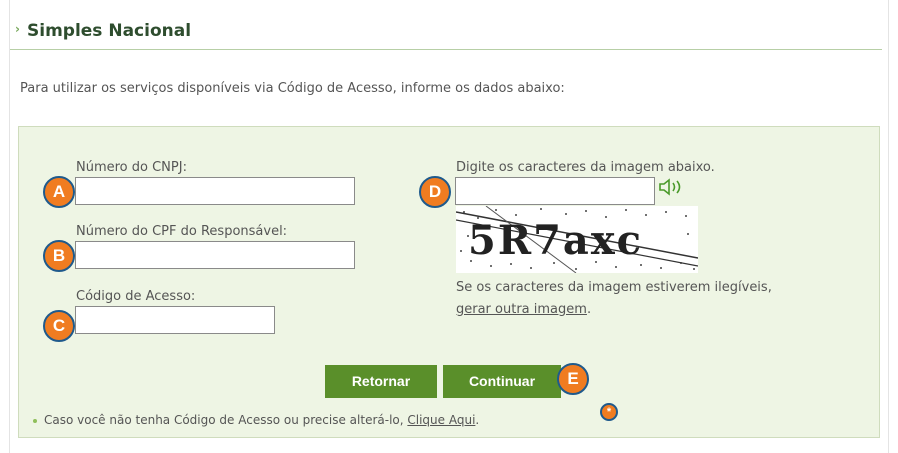 This screenshot has width=898, height=453. What do you see at coordinates (589, 309) in the screenshot?
I see `captcha-hint-end: .` at bounding box center [589, 309].